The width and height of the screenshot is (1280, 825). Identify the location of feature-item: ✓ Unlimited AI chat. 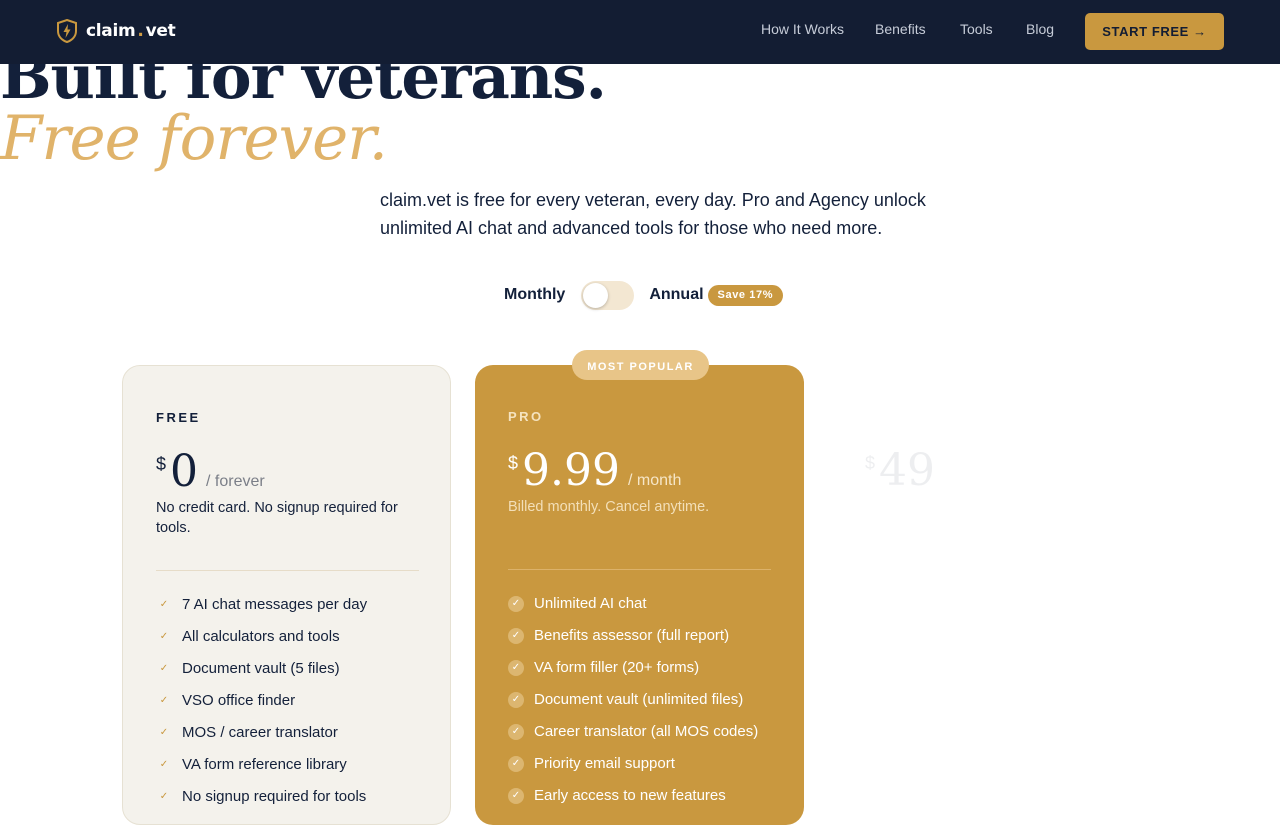
(643, 604).